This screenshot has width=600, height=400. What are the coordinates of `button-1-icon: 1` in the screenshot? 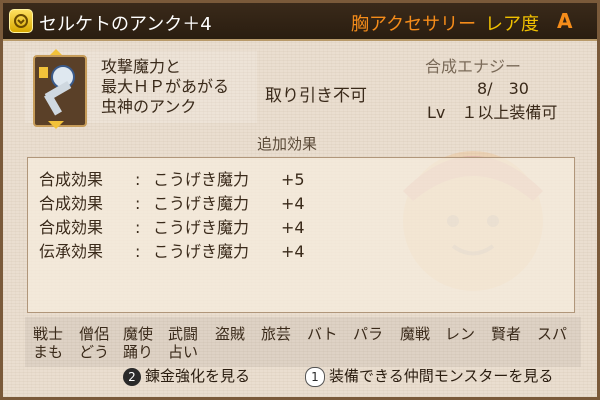 It's located at (315, 376).